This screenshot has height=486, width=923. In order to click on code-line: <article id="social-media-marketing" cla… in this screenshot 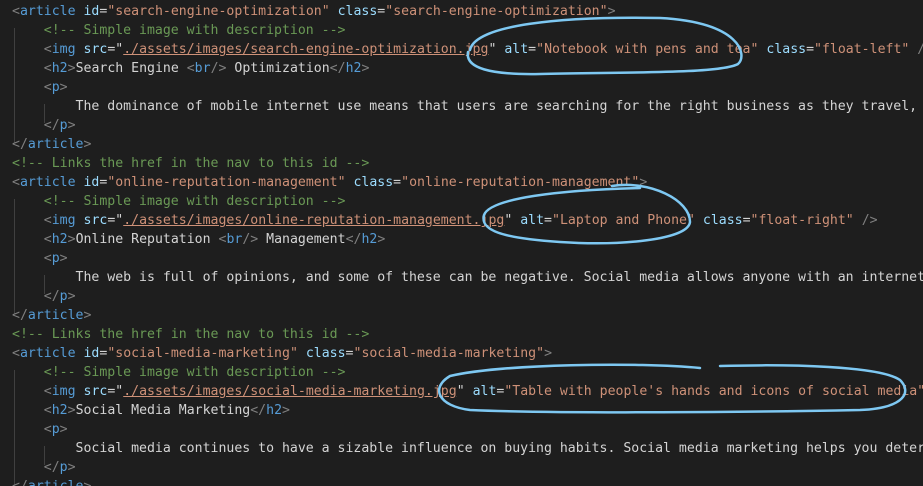, I will do `click(282, 353)`.